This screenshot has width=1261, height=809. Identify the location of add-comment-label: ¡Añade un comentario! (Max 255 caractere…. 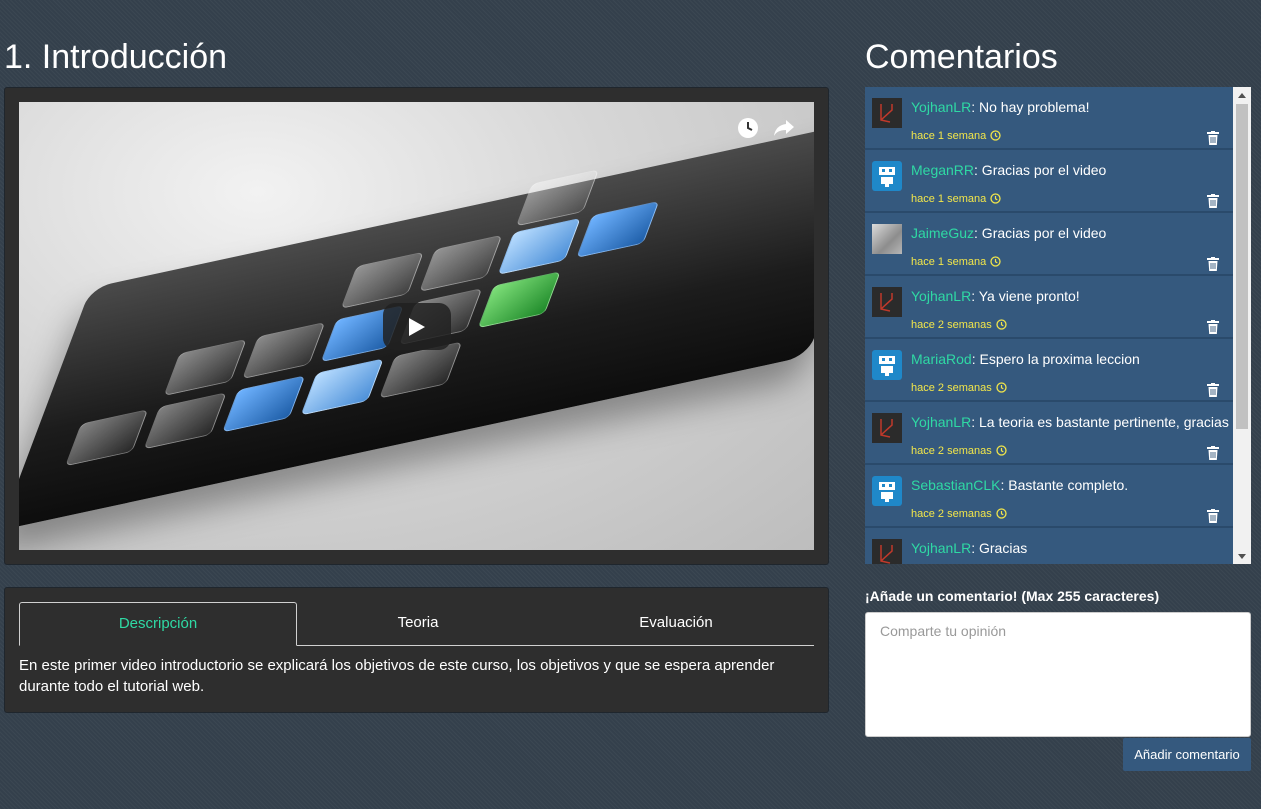
(1012, 596).